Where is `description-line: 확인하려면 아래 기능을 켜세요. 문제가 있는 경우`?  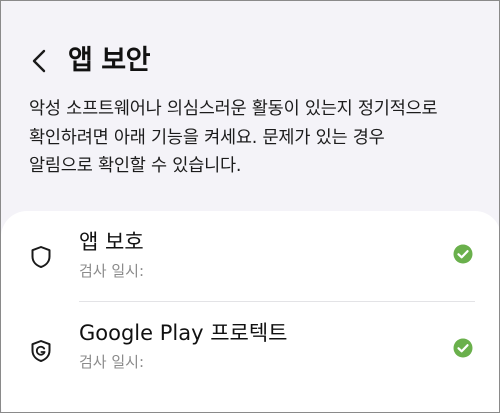 description-line: 확인하려면 아래 기능을 켜세요. 문제가 있는 경우 is located at coordinates (207, 137).